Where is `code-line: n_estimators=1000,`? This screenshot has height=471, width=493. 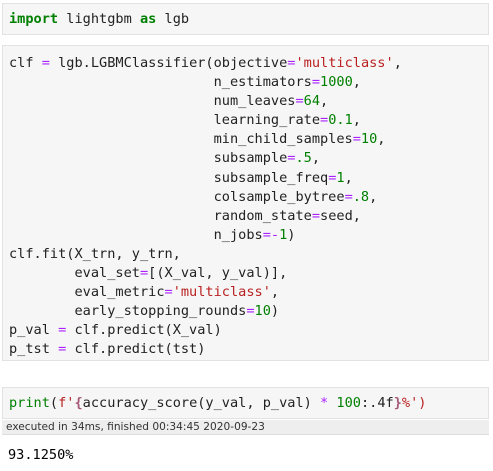 code-line: n_estimators=1000, is located at coordinates (185, 82).